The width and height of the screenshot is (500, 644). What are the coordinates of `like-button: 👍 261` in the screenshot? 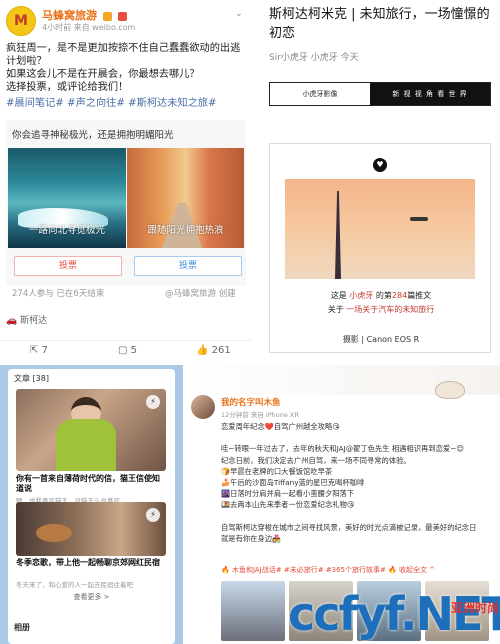 It's located at (213, 350).